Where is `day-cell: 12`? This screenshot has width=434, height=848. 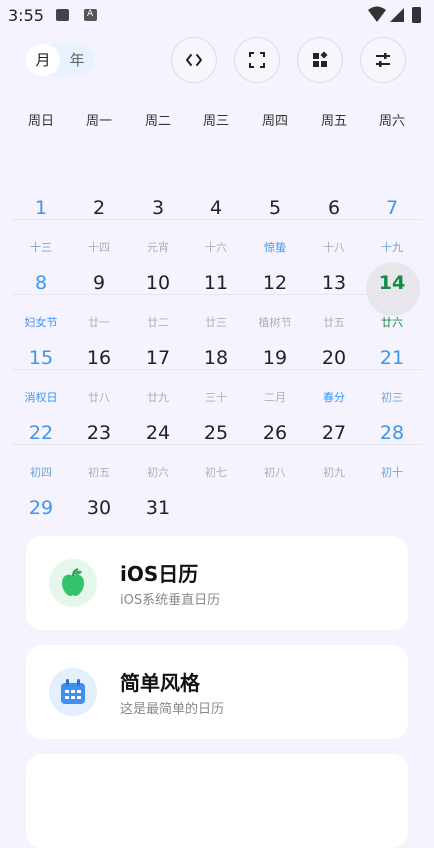 day-cell: 12 is located at coordinates (275, 283).